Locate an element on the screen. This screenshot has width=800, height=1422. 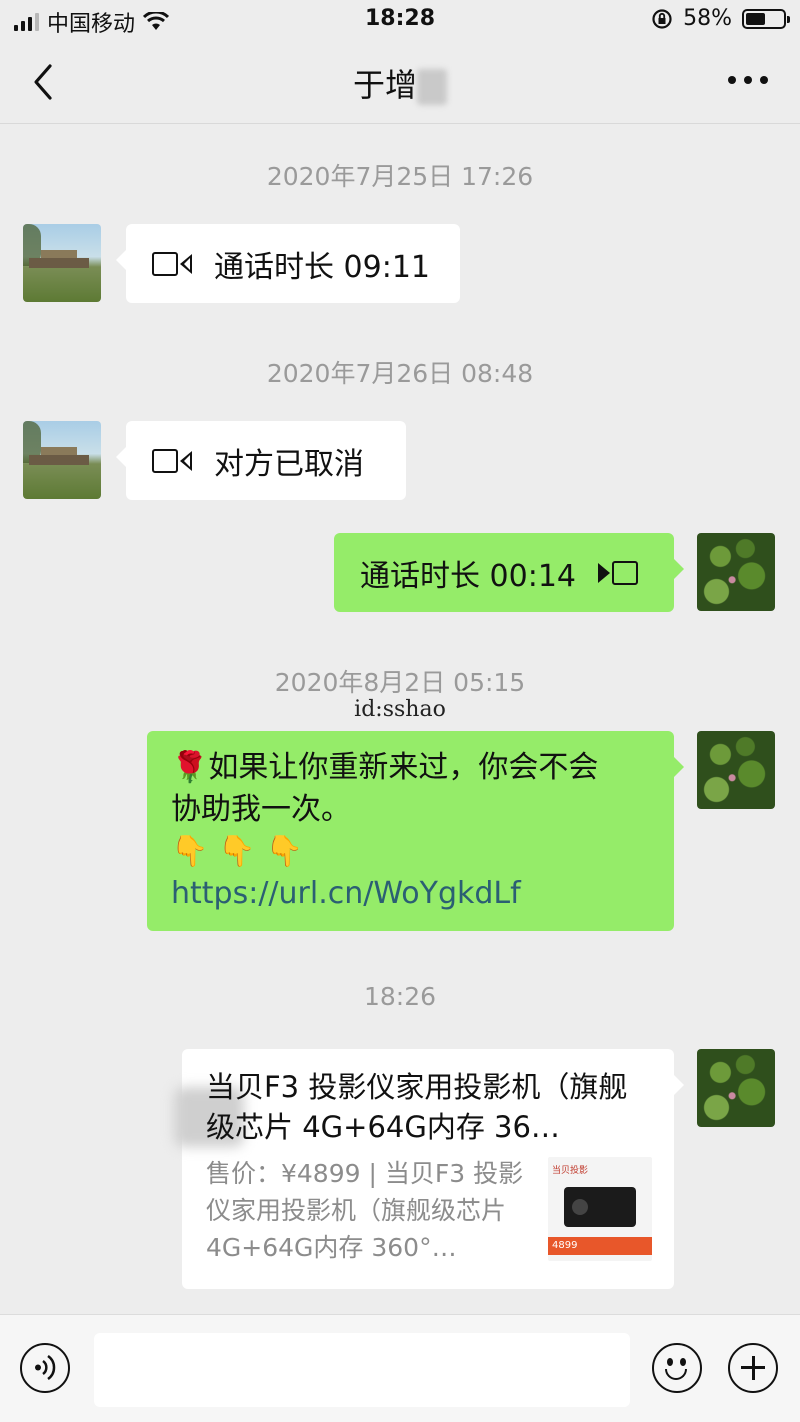
timestamp: 2020年8月2日 05:15 is located at coordinates (400, 682).